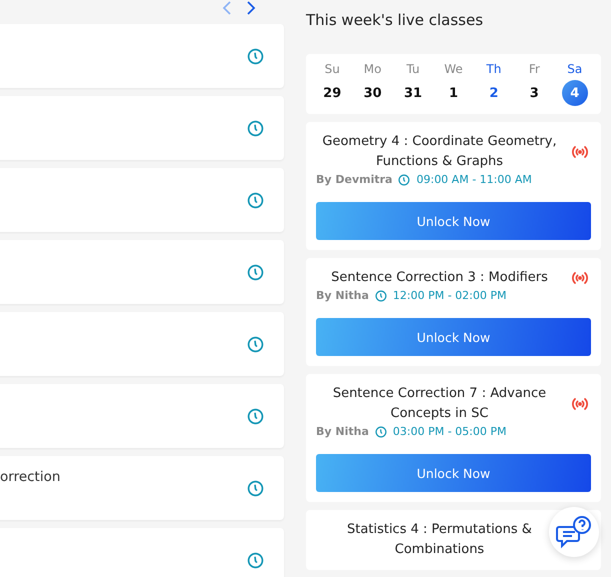  I want to click on date-button: 2, so click(493, 93).